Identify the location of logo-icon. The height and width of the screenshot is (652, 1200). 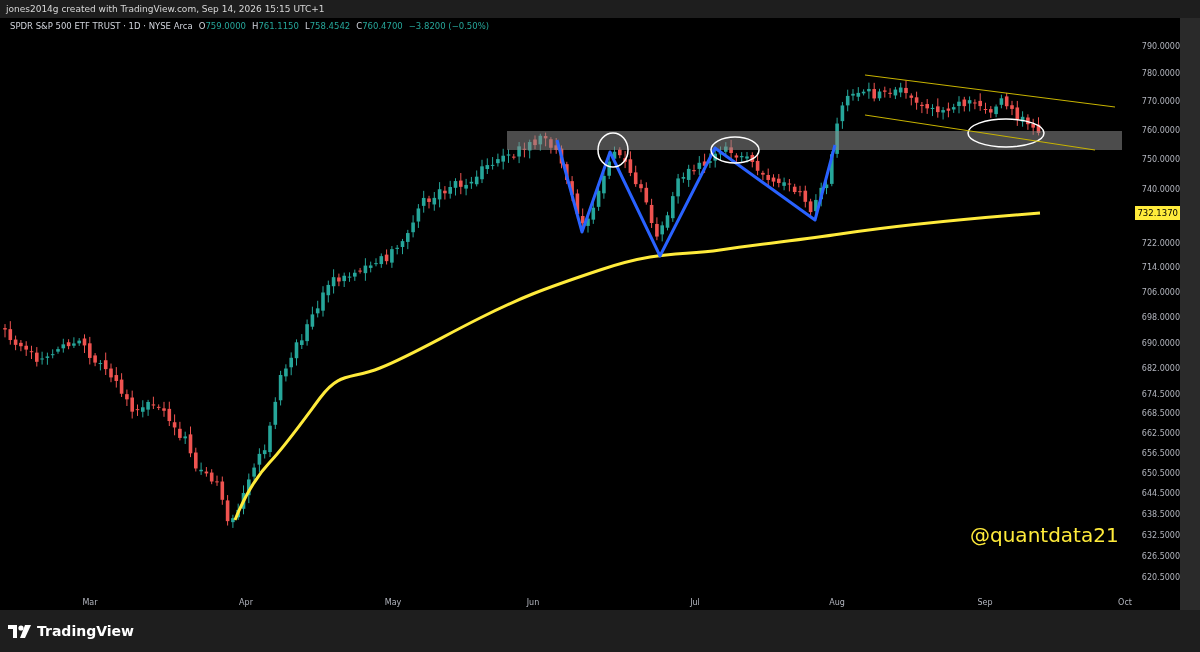
(20, 631).